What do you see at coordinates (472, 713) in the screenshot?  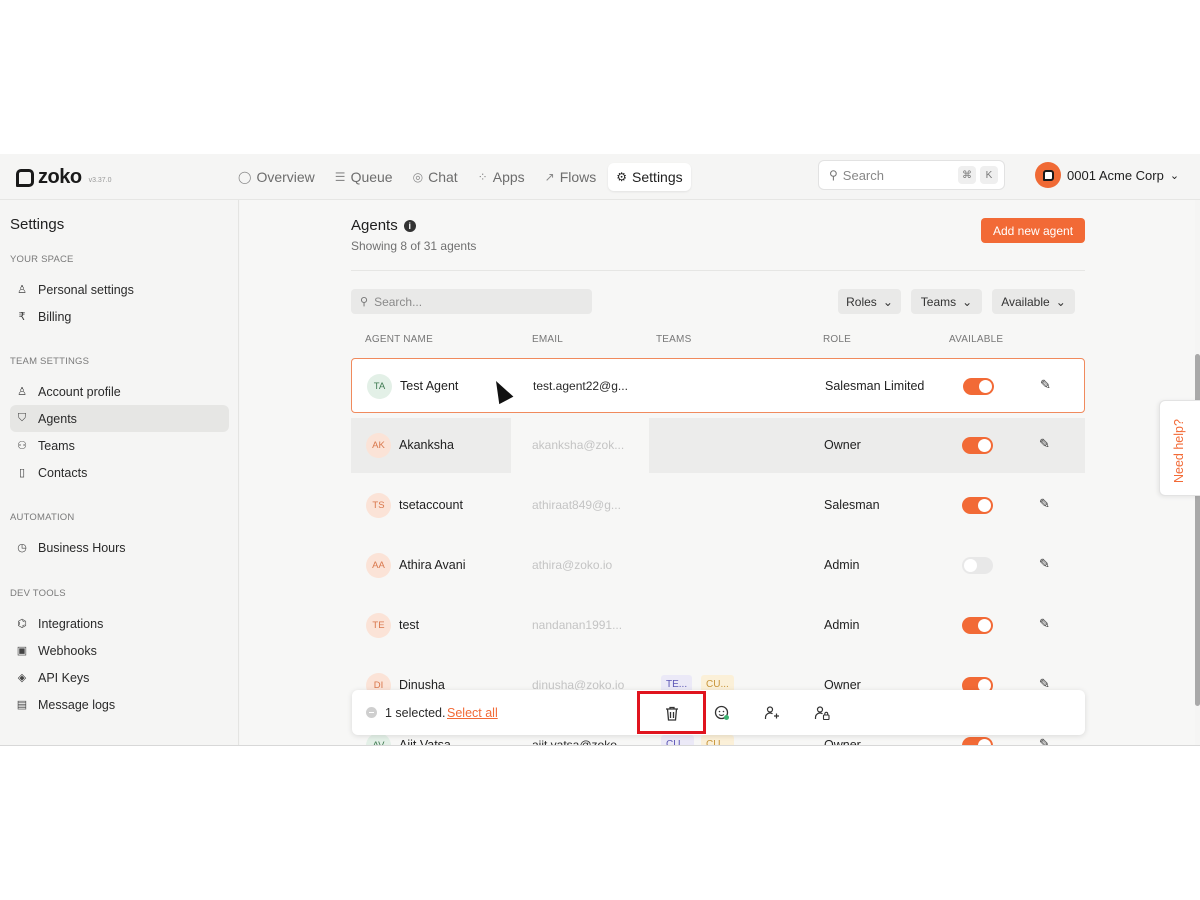 I see `select-all-link: Select all` at bounding box center [472, 713].